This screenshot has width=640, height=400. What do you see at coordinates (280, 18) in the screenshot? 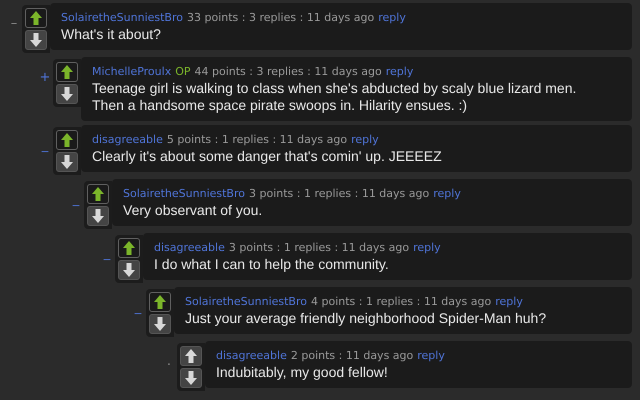
I see `comment-meta: 33 points : 3 replies : 11 days ago` at bounding box center [280, 18].